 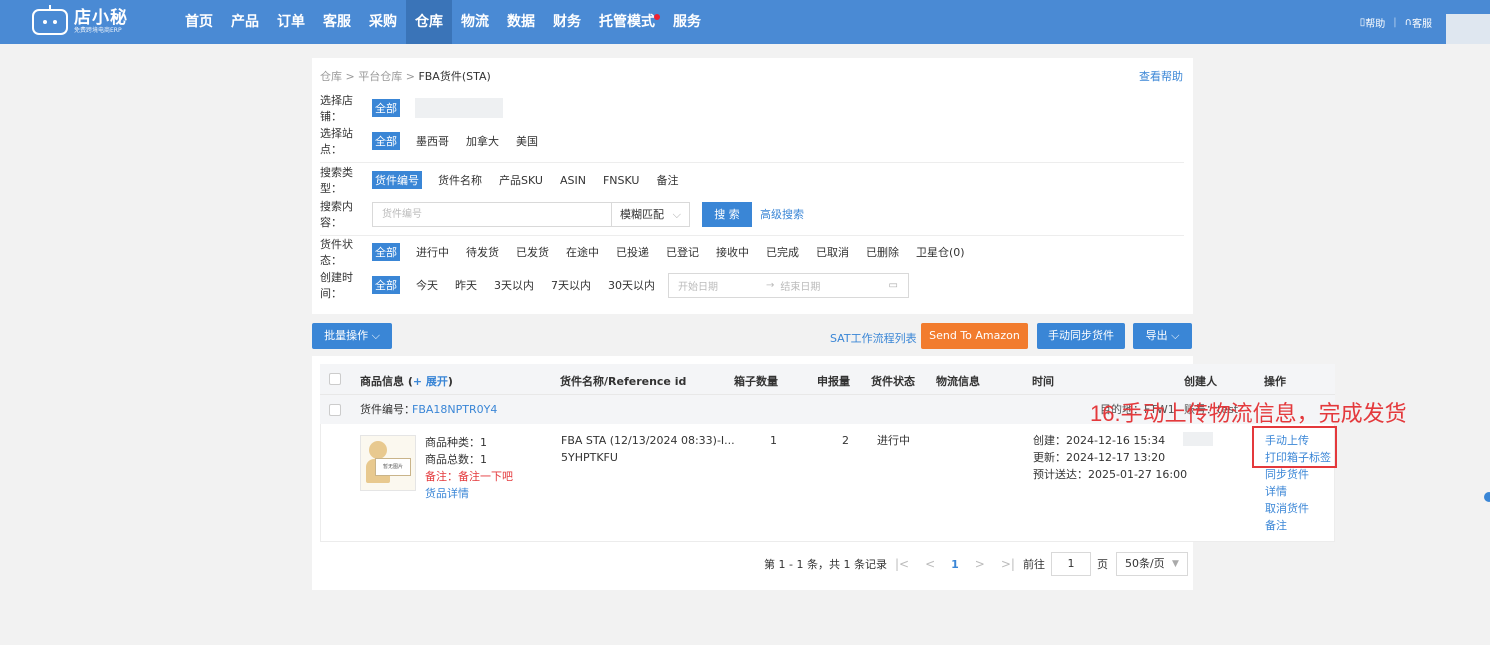 What do you see at coordinates (893, 440) in the screenshot?
I see `status-value: 进行中` at bounding box center [893, 440].